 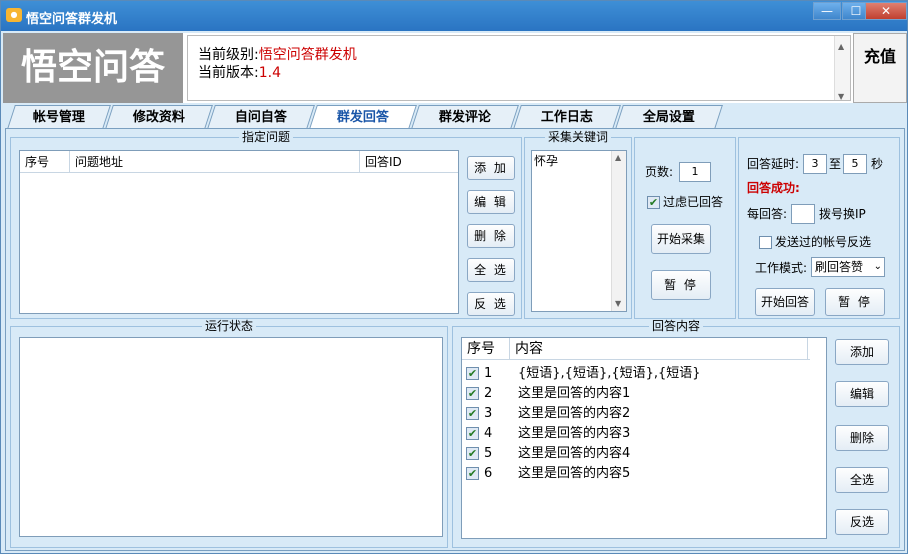 What do you see at coordinates (261, 117) in the screenshot?
I see `tab-self-qa: 自问自答` at bounding box center [261, 117].